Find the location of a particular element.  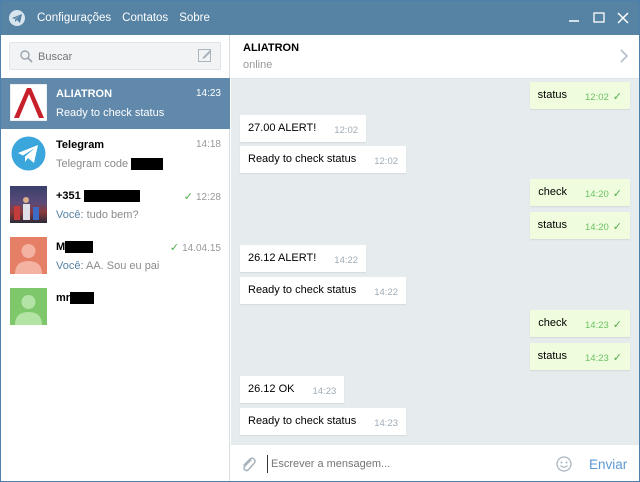

message-out: status 12:02 ✓ is located at coordinates (579, 95).